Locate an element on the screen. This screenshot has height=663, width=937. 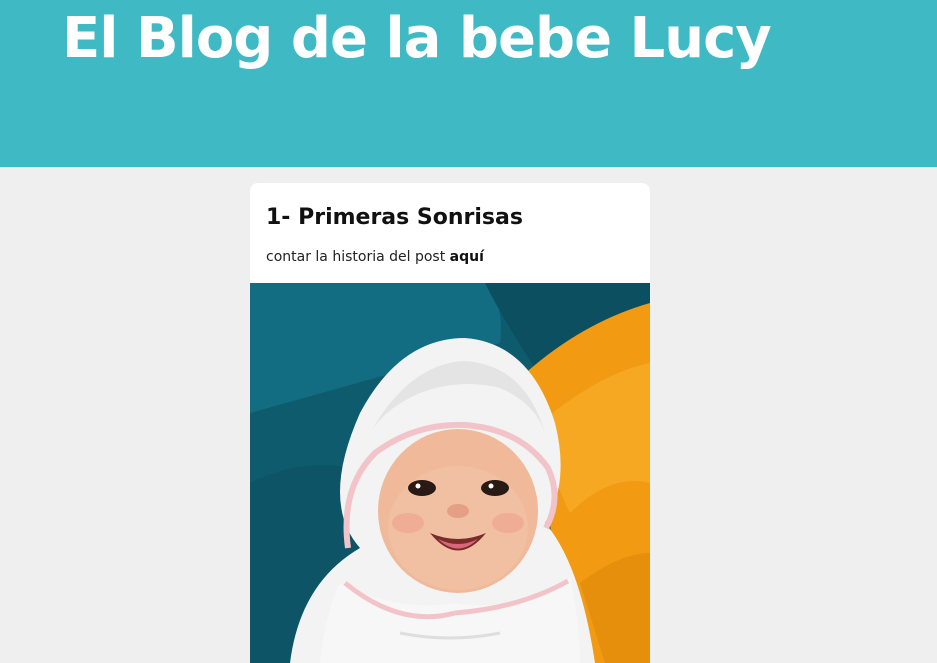
post-read-more-link: aquí is located at coordinates (467, 257).